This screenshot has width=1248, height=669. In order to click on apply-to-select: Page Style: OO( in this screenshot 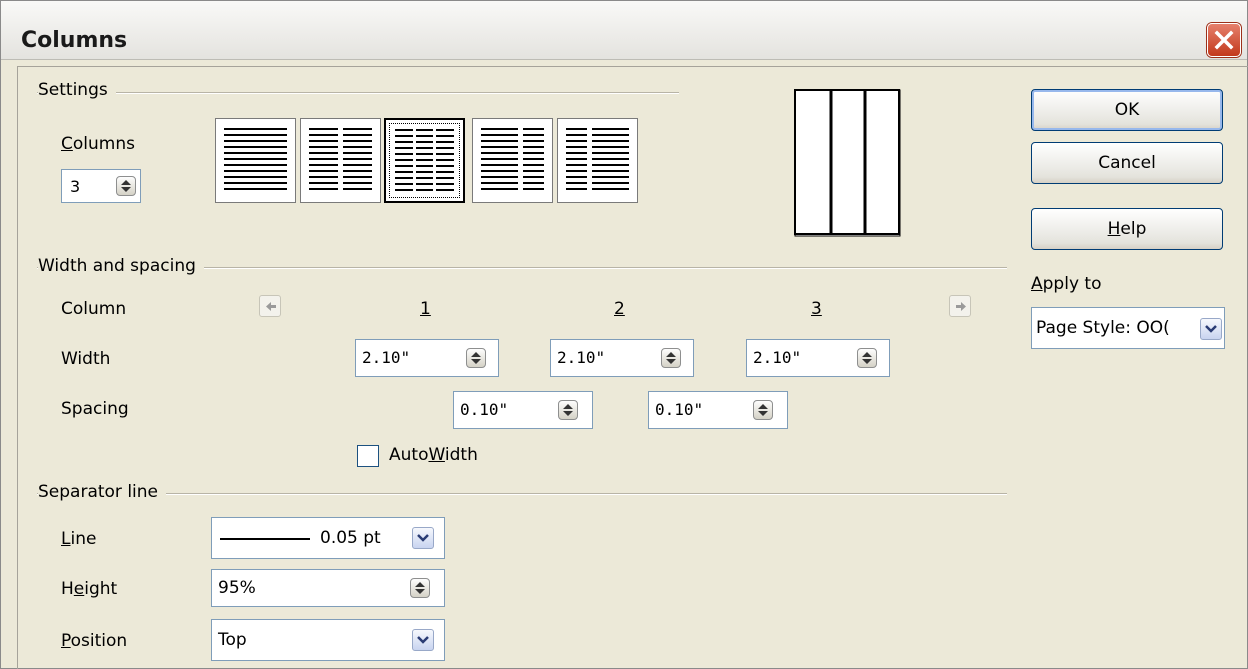, I will do `click(1128, 328)`.